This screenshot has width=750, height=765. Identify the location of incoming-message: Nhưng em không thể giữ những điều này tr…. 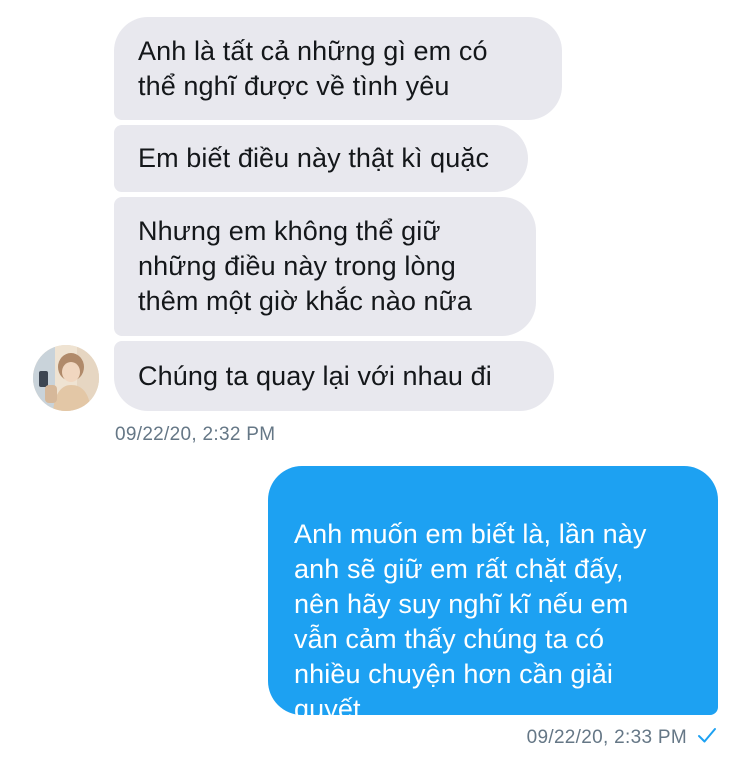
(325, 266).